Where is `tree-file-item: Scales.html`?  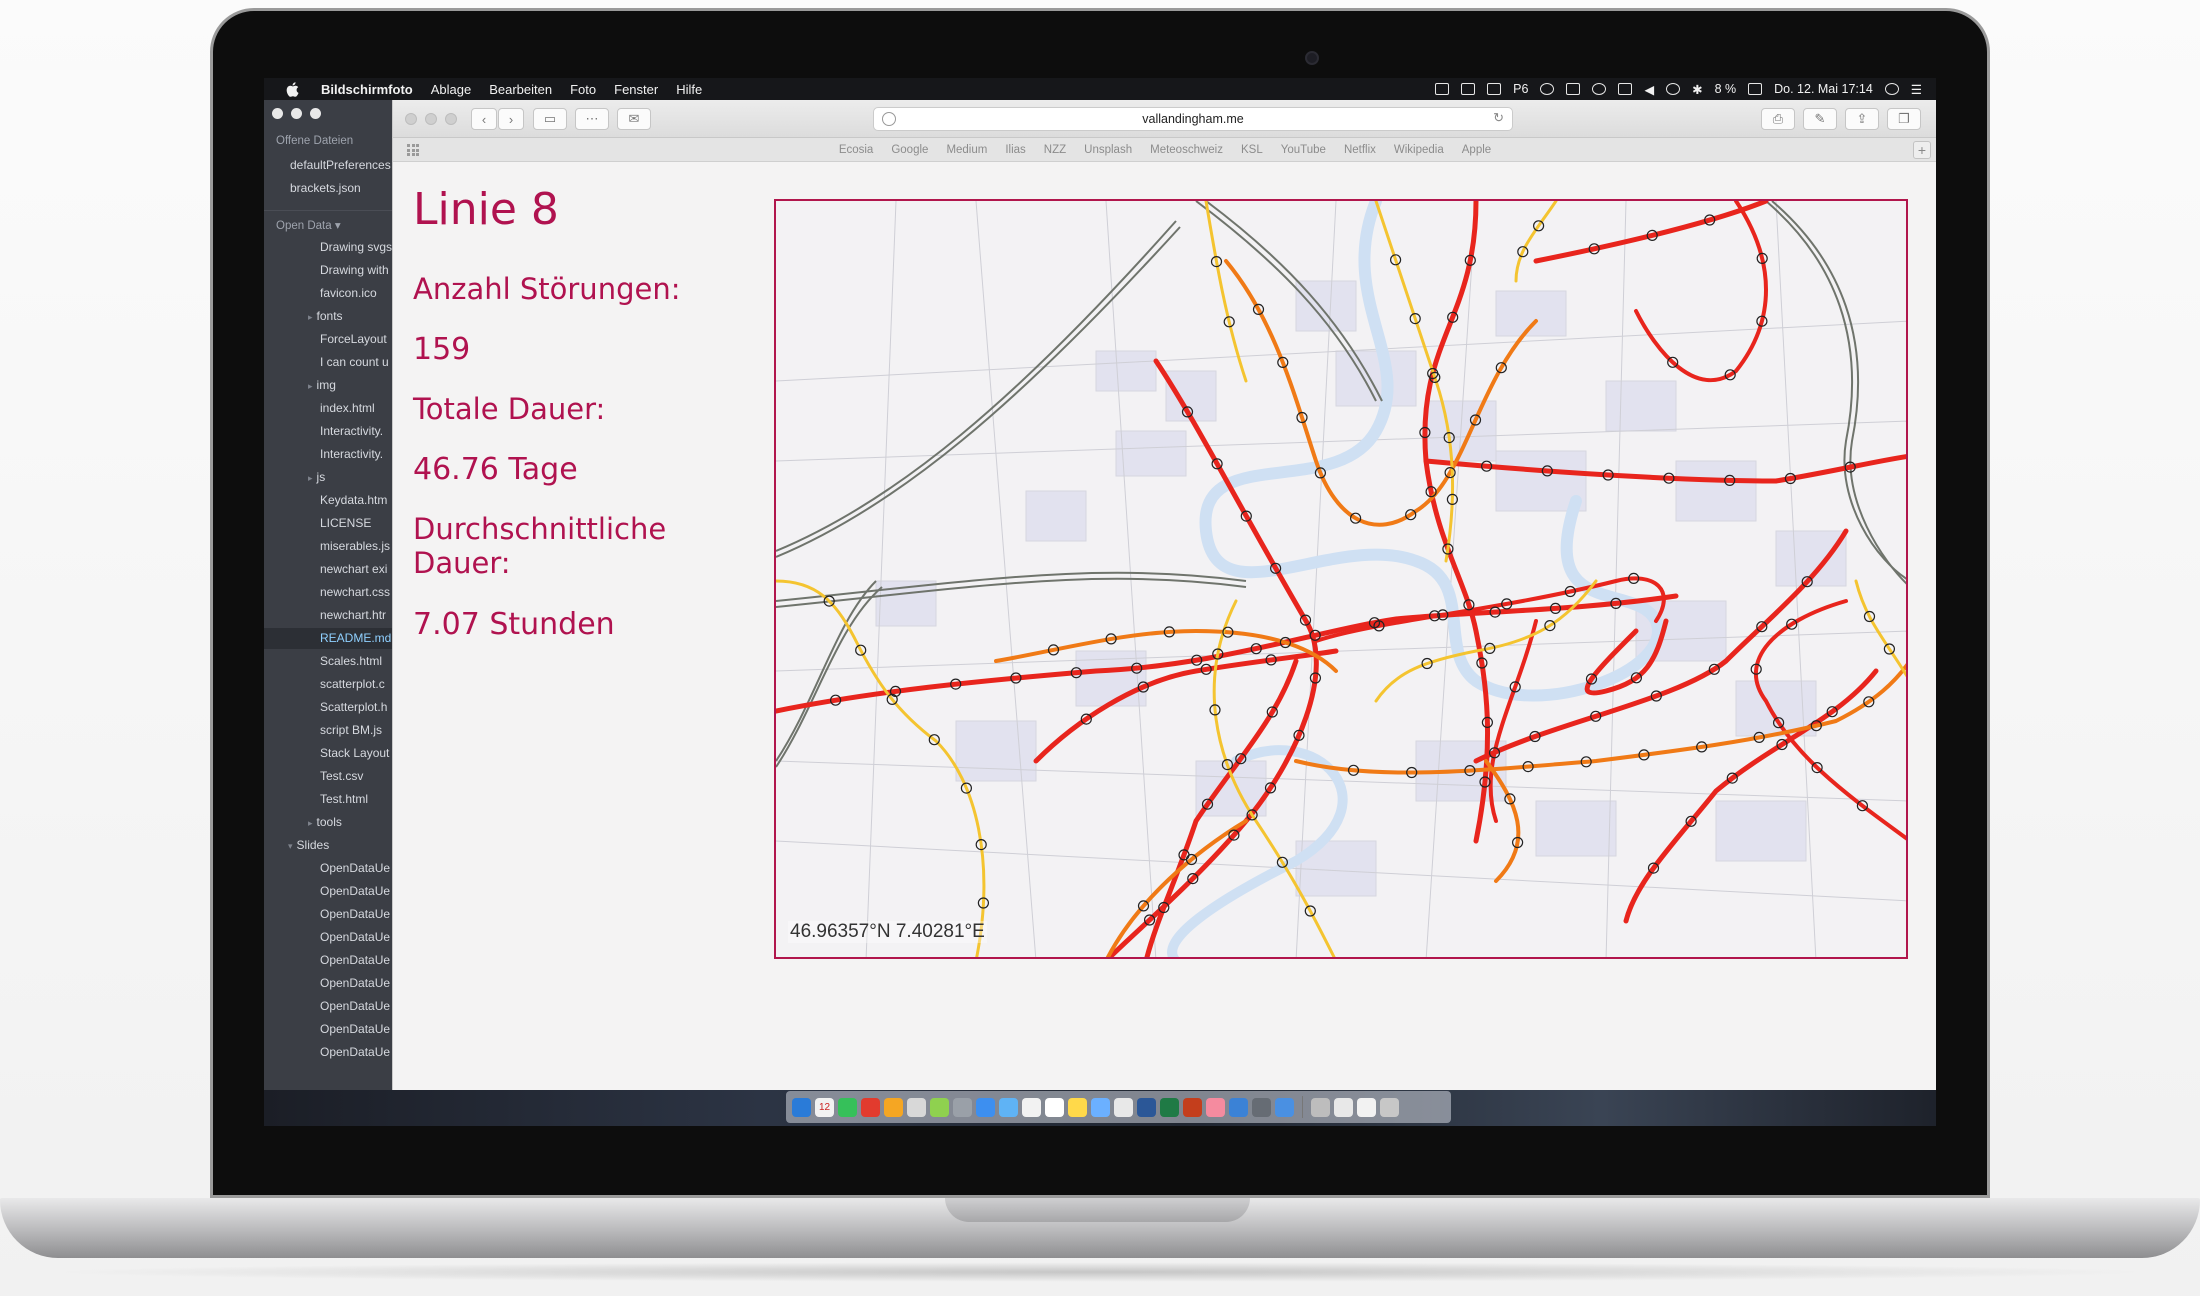 tree-file-item: Scales.html is located at coordinates (351, 661).